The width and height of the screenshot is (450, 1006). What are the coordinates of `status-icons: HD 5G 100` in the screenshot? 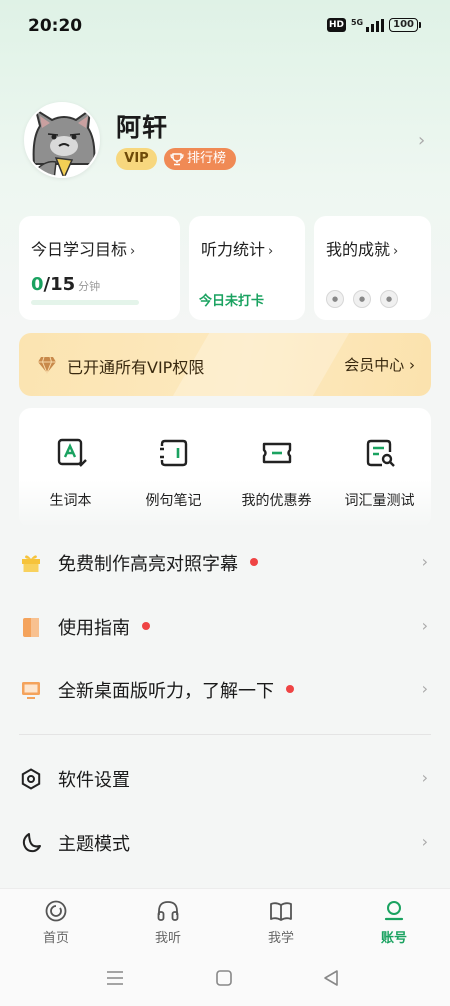 It's located at (373, 24).